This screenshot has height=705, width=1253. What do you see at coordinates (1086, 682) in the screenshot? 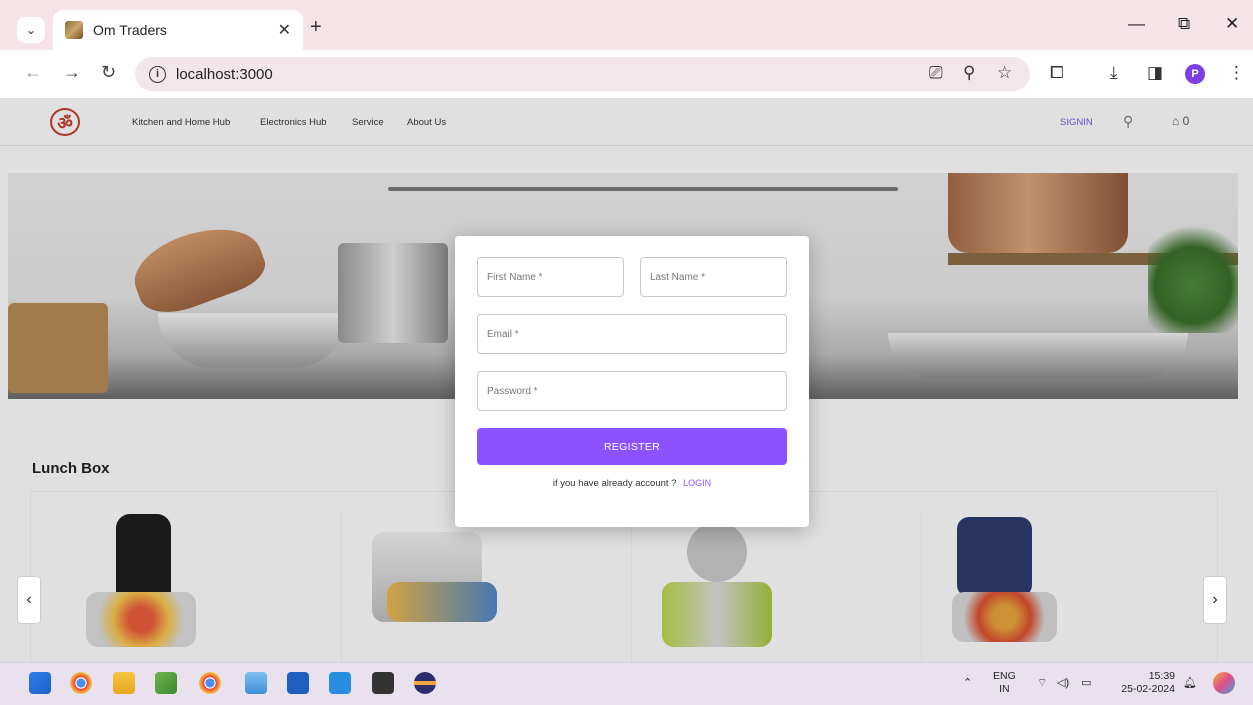
I see `battery-icon: ▭` at bounding box center [1086, 682].